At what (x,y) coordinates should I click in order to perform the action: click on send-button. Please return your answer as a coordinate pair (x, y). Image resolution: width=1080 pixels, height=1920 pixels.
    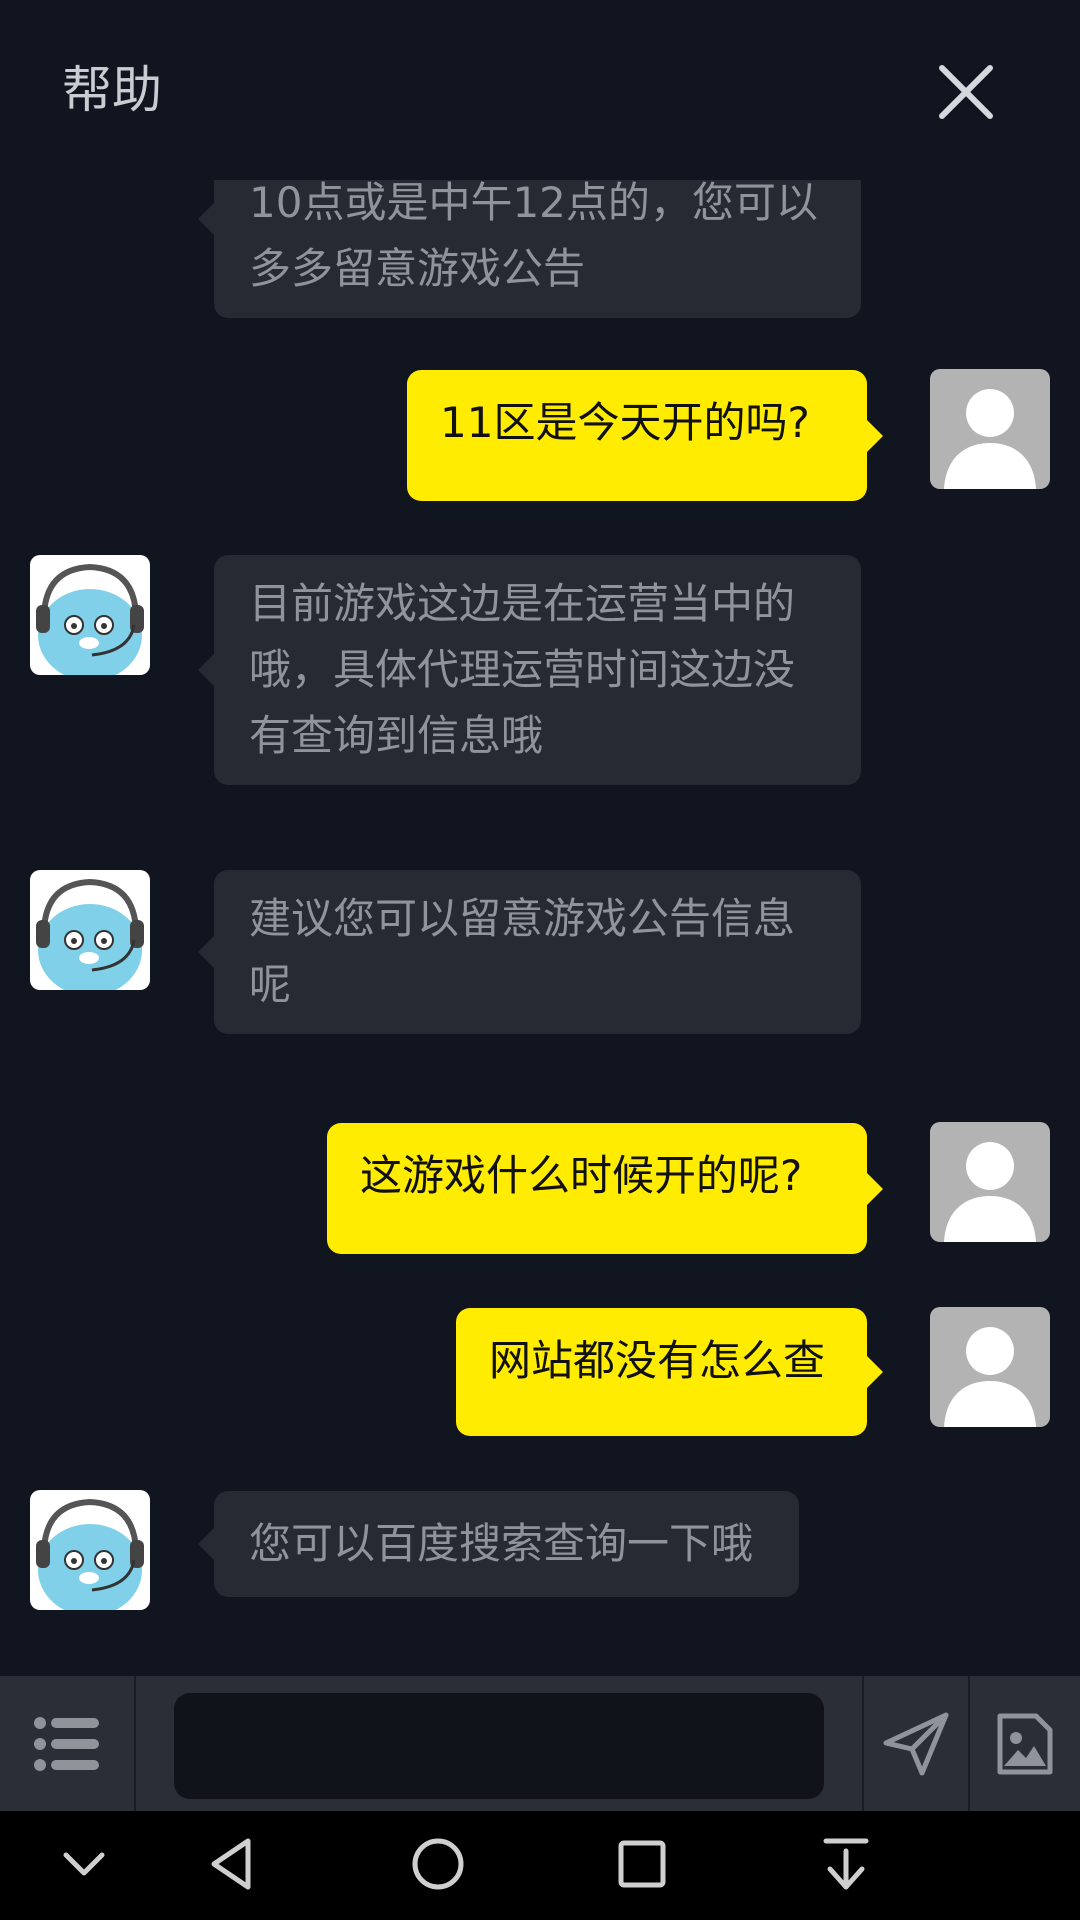
    Looking at the image, I should click on (916, 1743).